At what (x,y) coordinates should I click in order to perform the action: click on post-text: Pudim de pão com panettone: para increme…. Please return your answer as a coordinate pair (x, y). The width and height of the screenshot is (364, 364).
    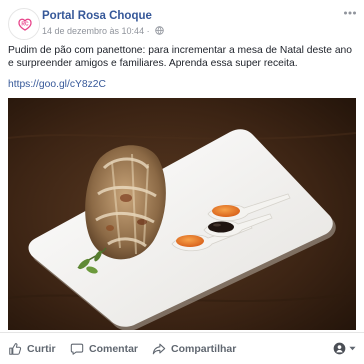
    Looking at the image, I should click on (180, 57).